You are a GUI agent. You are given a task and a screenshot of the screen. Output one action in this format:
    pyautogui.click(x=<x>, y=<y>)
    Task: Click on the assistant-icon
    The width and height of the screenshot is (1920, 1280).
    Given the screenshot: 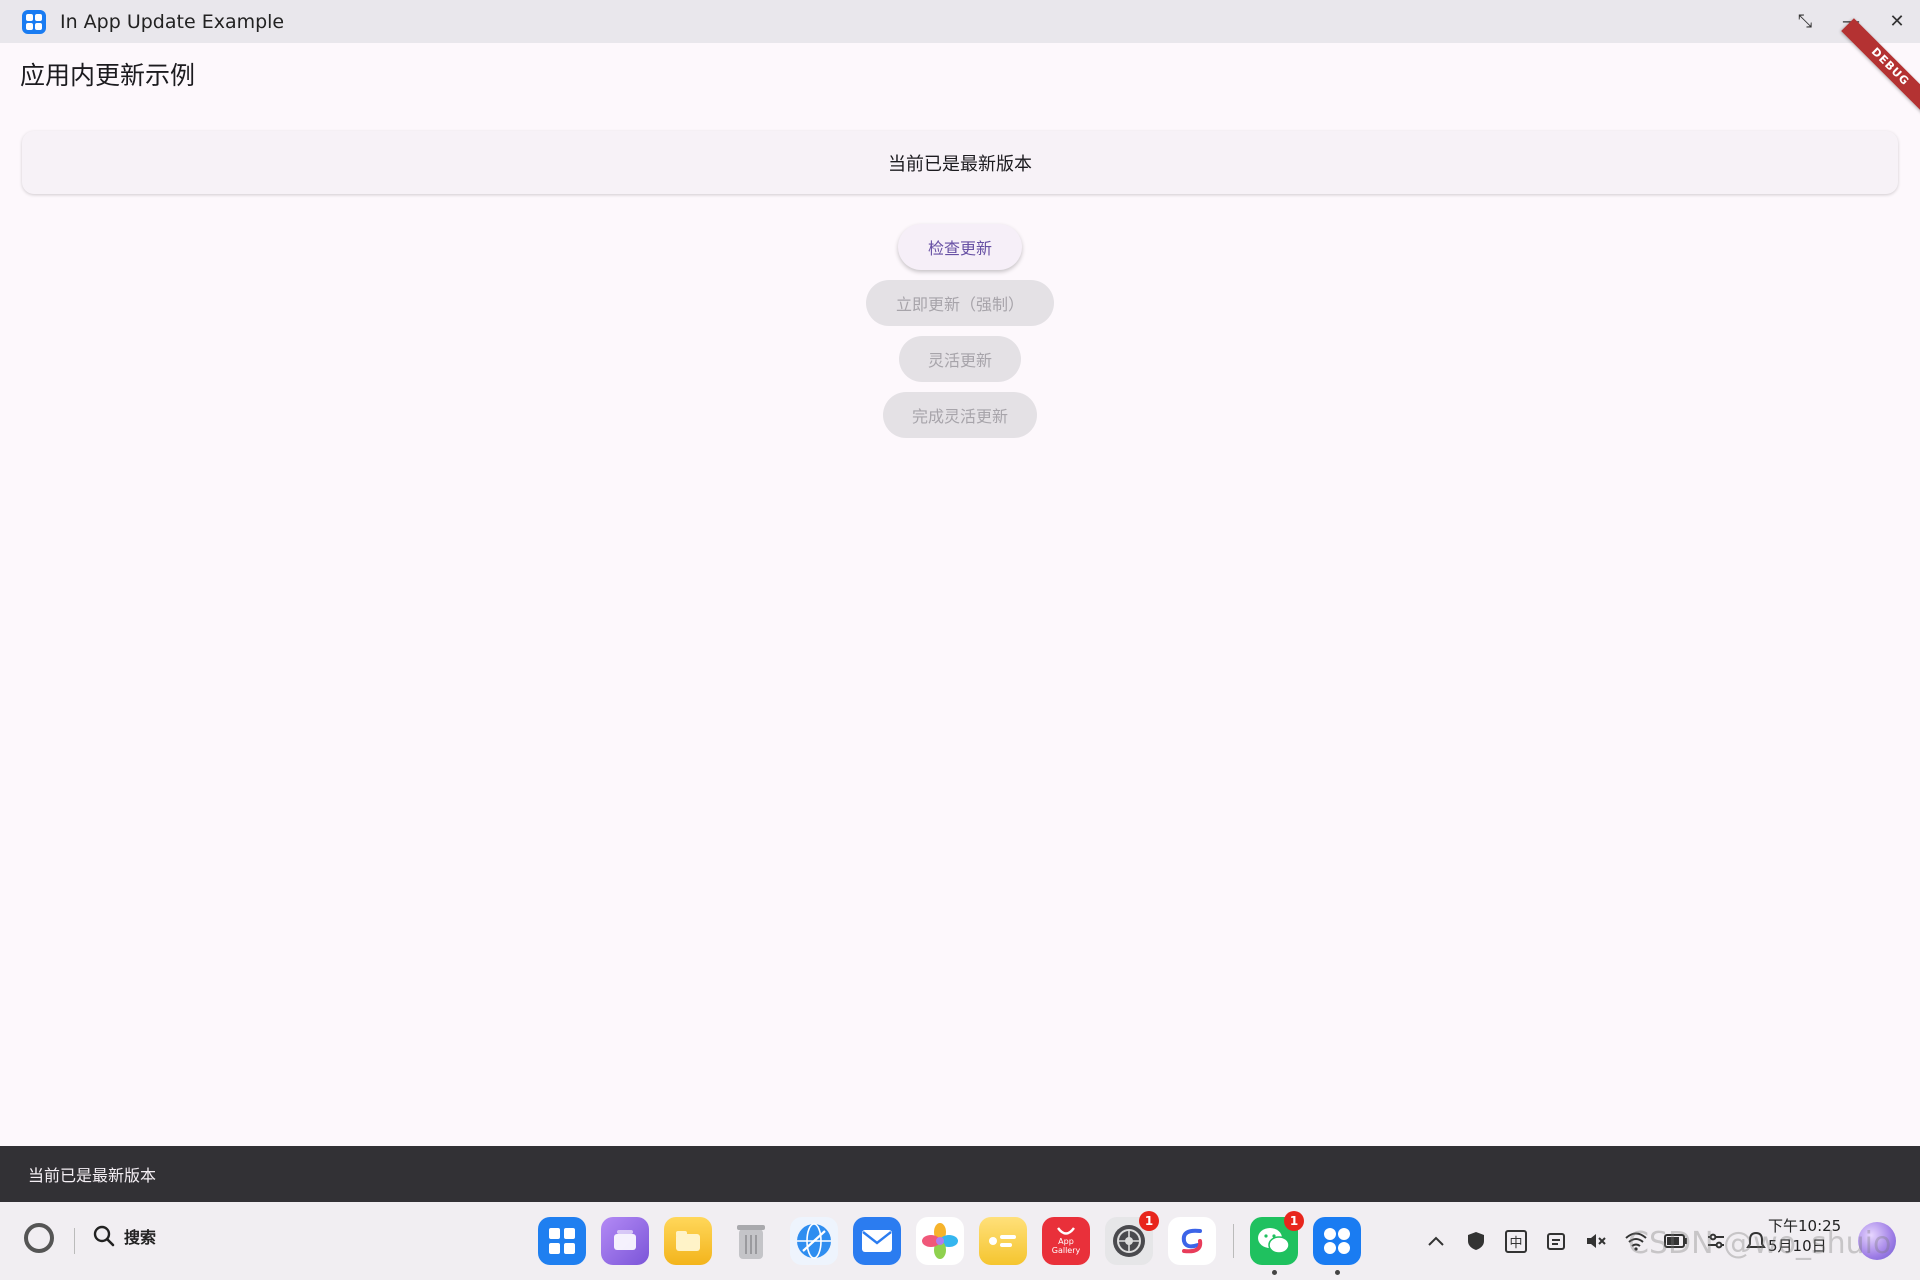 What is the action you would take?
    pyautogui.click(x=1192, y=1241)
    